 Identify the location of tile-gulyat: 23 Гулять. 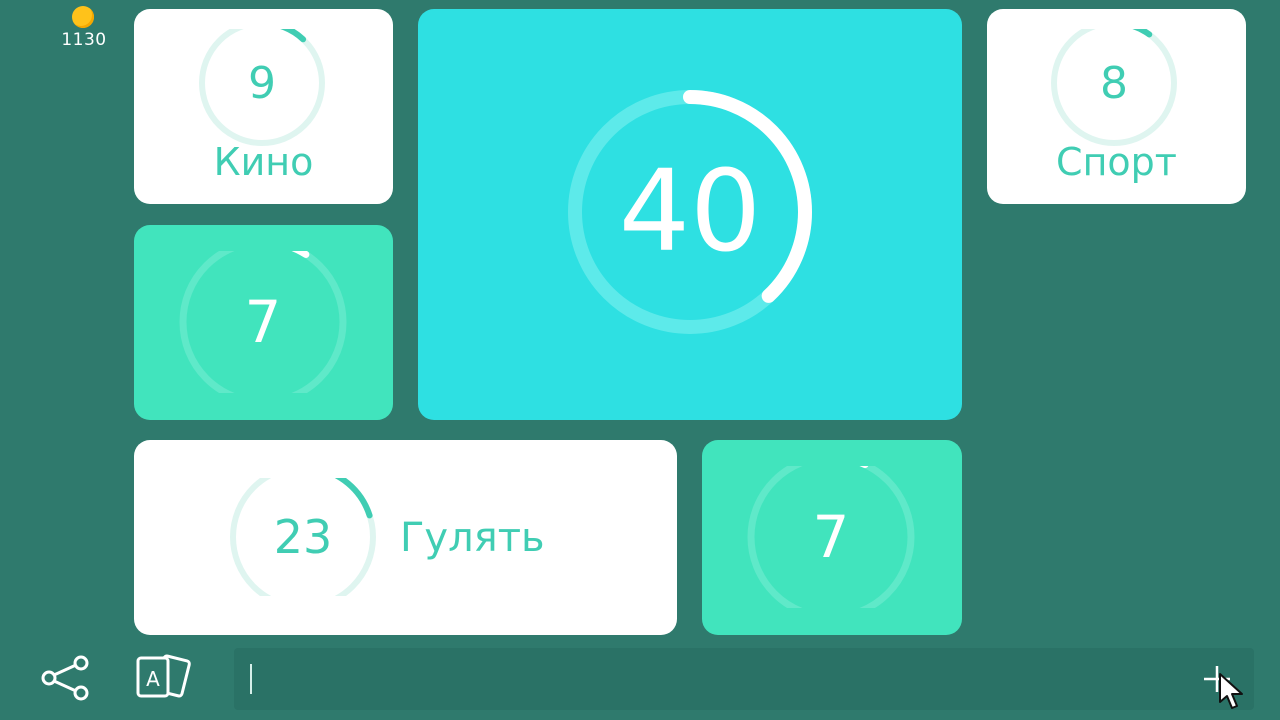
(405, 537).